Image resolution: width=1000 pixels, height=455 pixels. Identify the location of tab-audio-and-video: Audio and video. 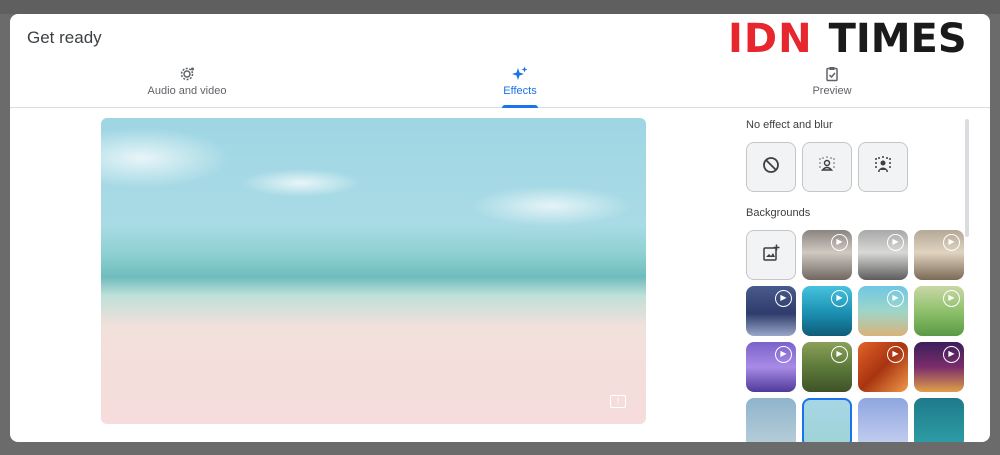
(187, 87).